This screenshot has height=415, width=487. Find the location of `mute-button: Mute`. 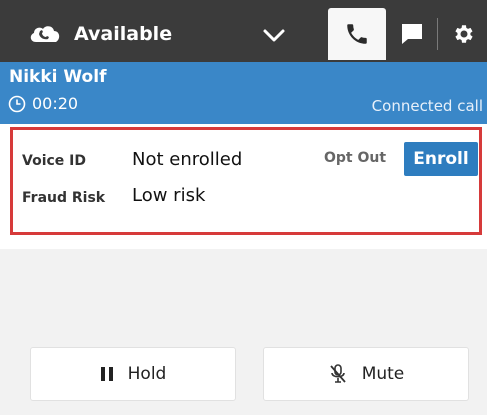

mute-button: Mute is located at coordinates (366, 374).